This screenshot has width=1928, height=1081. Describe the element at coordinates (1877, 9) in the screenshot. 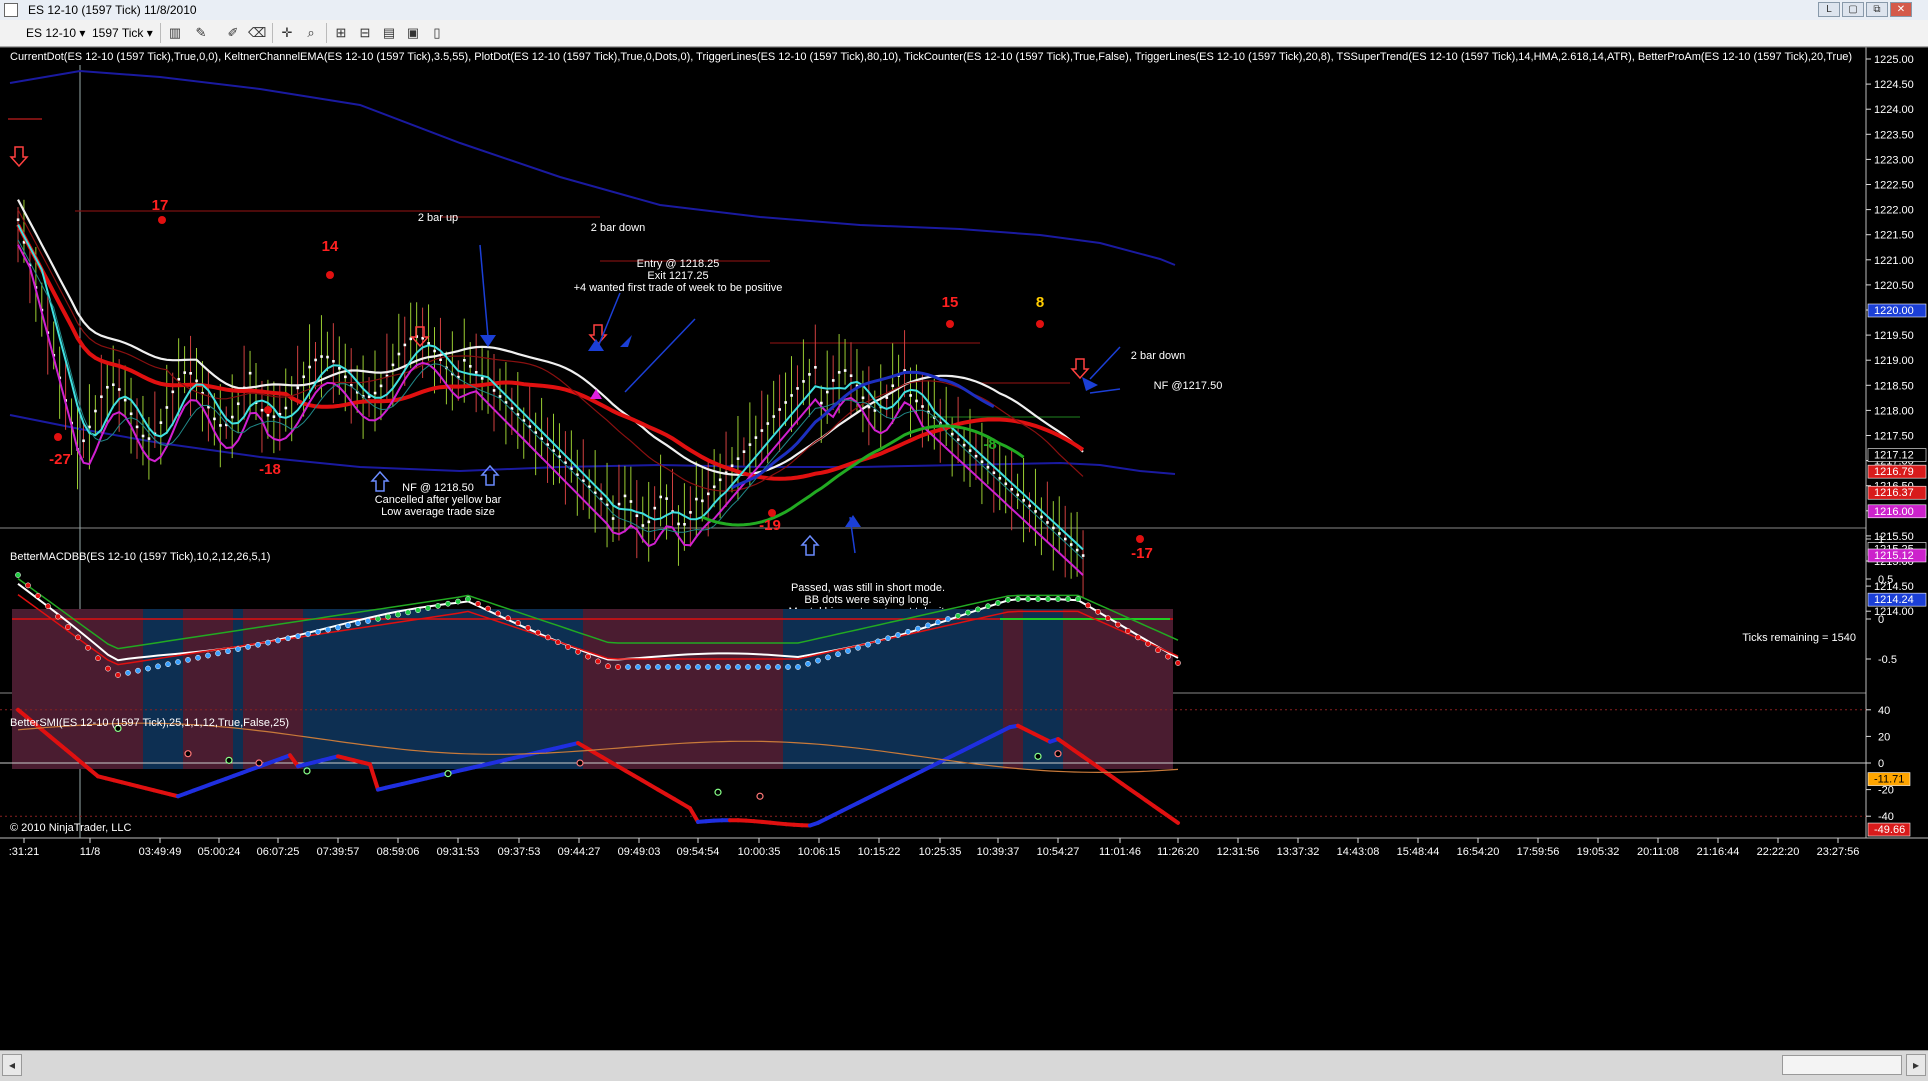

I see `restore-button: ⧉` at that location.